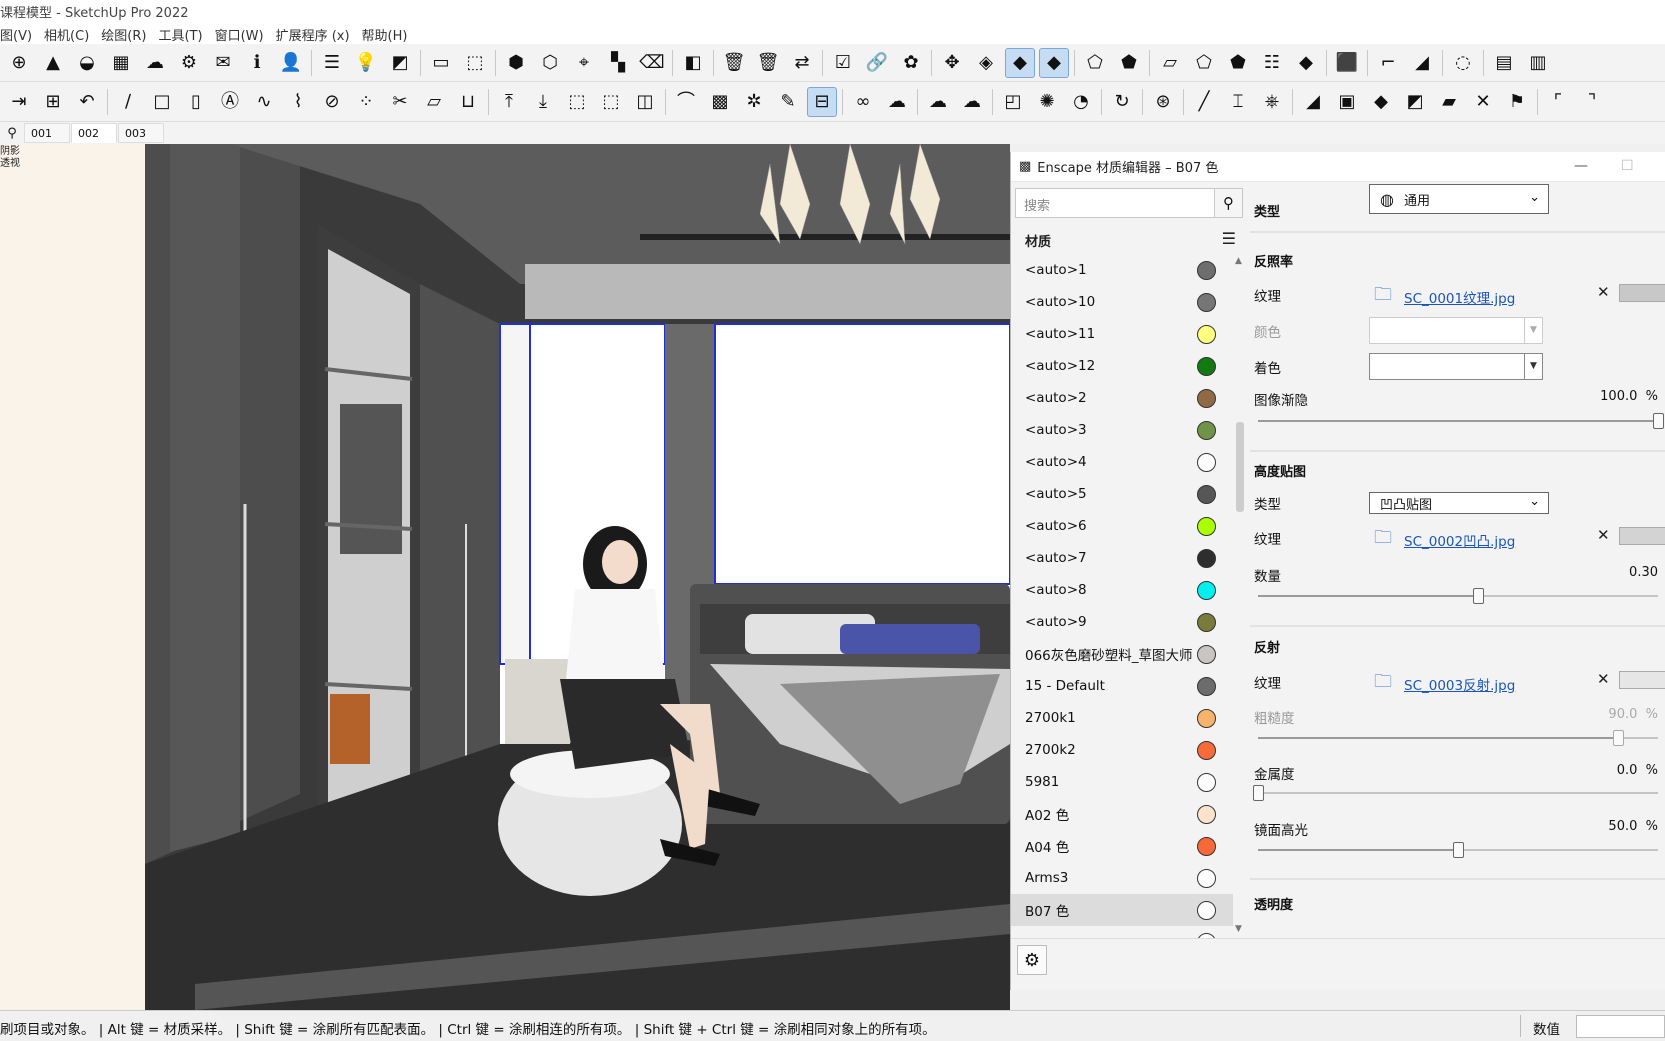  I want to click on brush-button: ⎈, so click(1272, 102).